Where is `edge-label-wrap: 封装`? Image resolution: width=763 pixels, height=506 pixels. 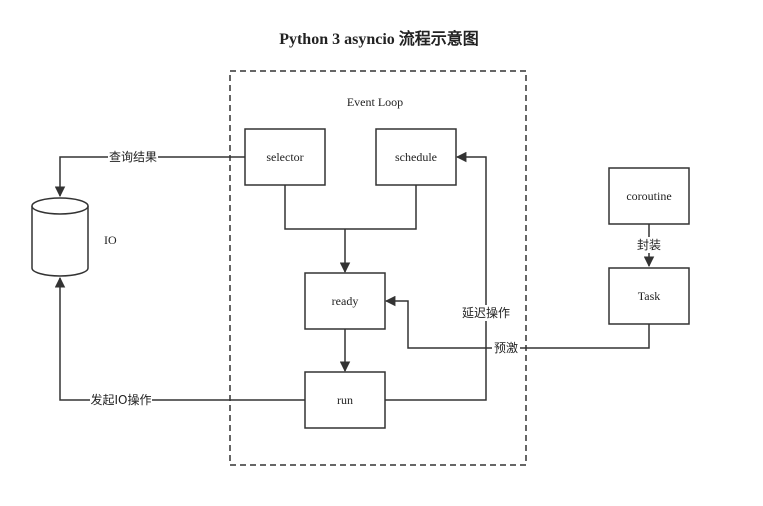
edge-label-wrap: 封装 is located at coordinates (649, 245).